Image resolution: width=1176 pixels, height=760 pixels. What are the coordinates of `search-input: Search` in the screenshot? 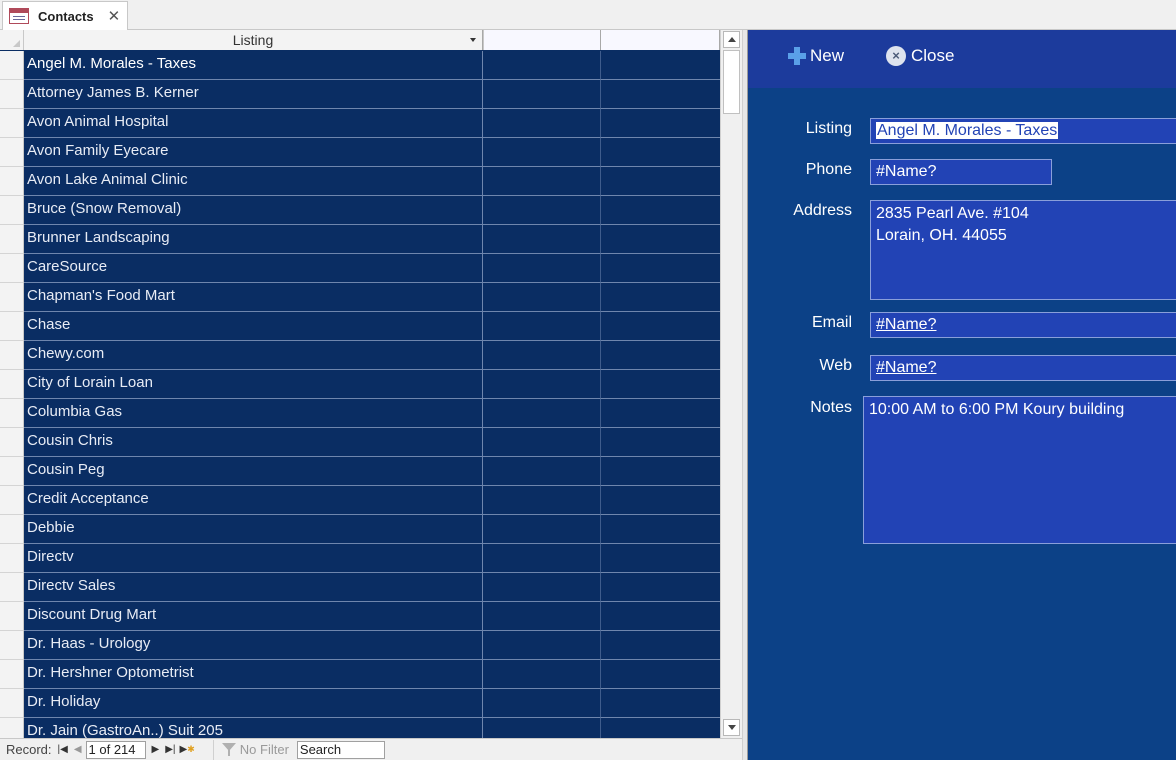 It's located at (340, 749).